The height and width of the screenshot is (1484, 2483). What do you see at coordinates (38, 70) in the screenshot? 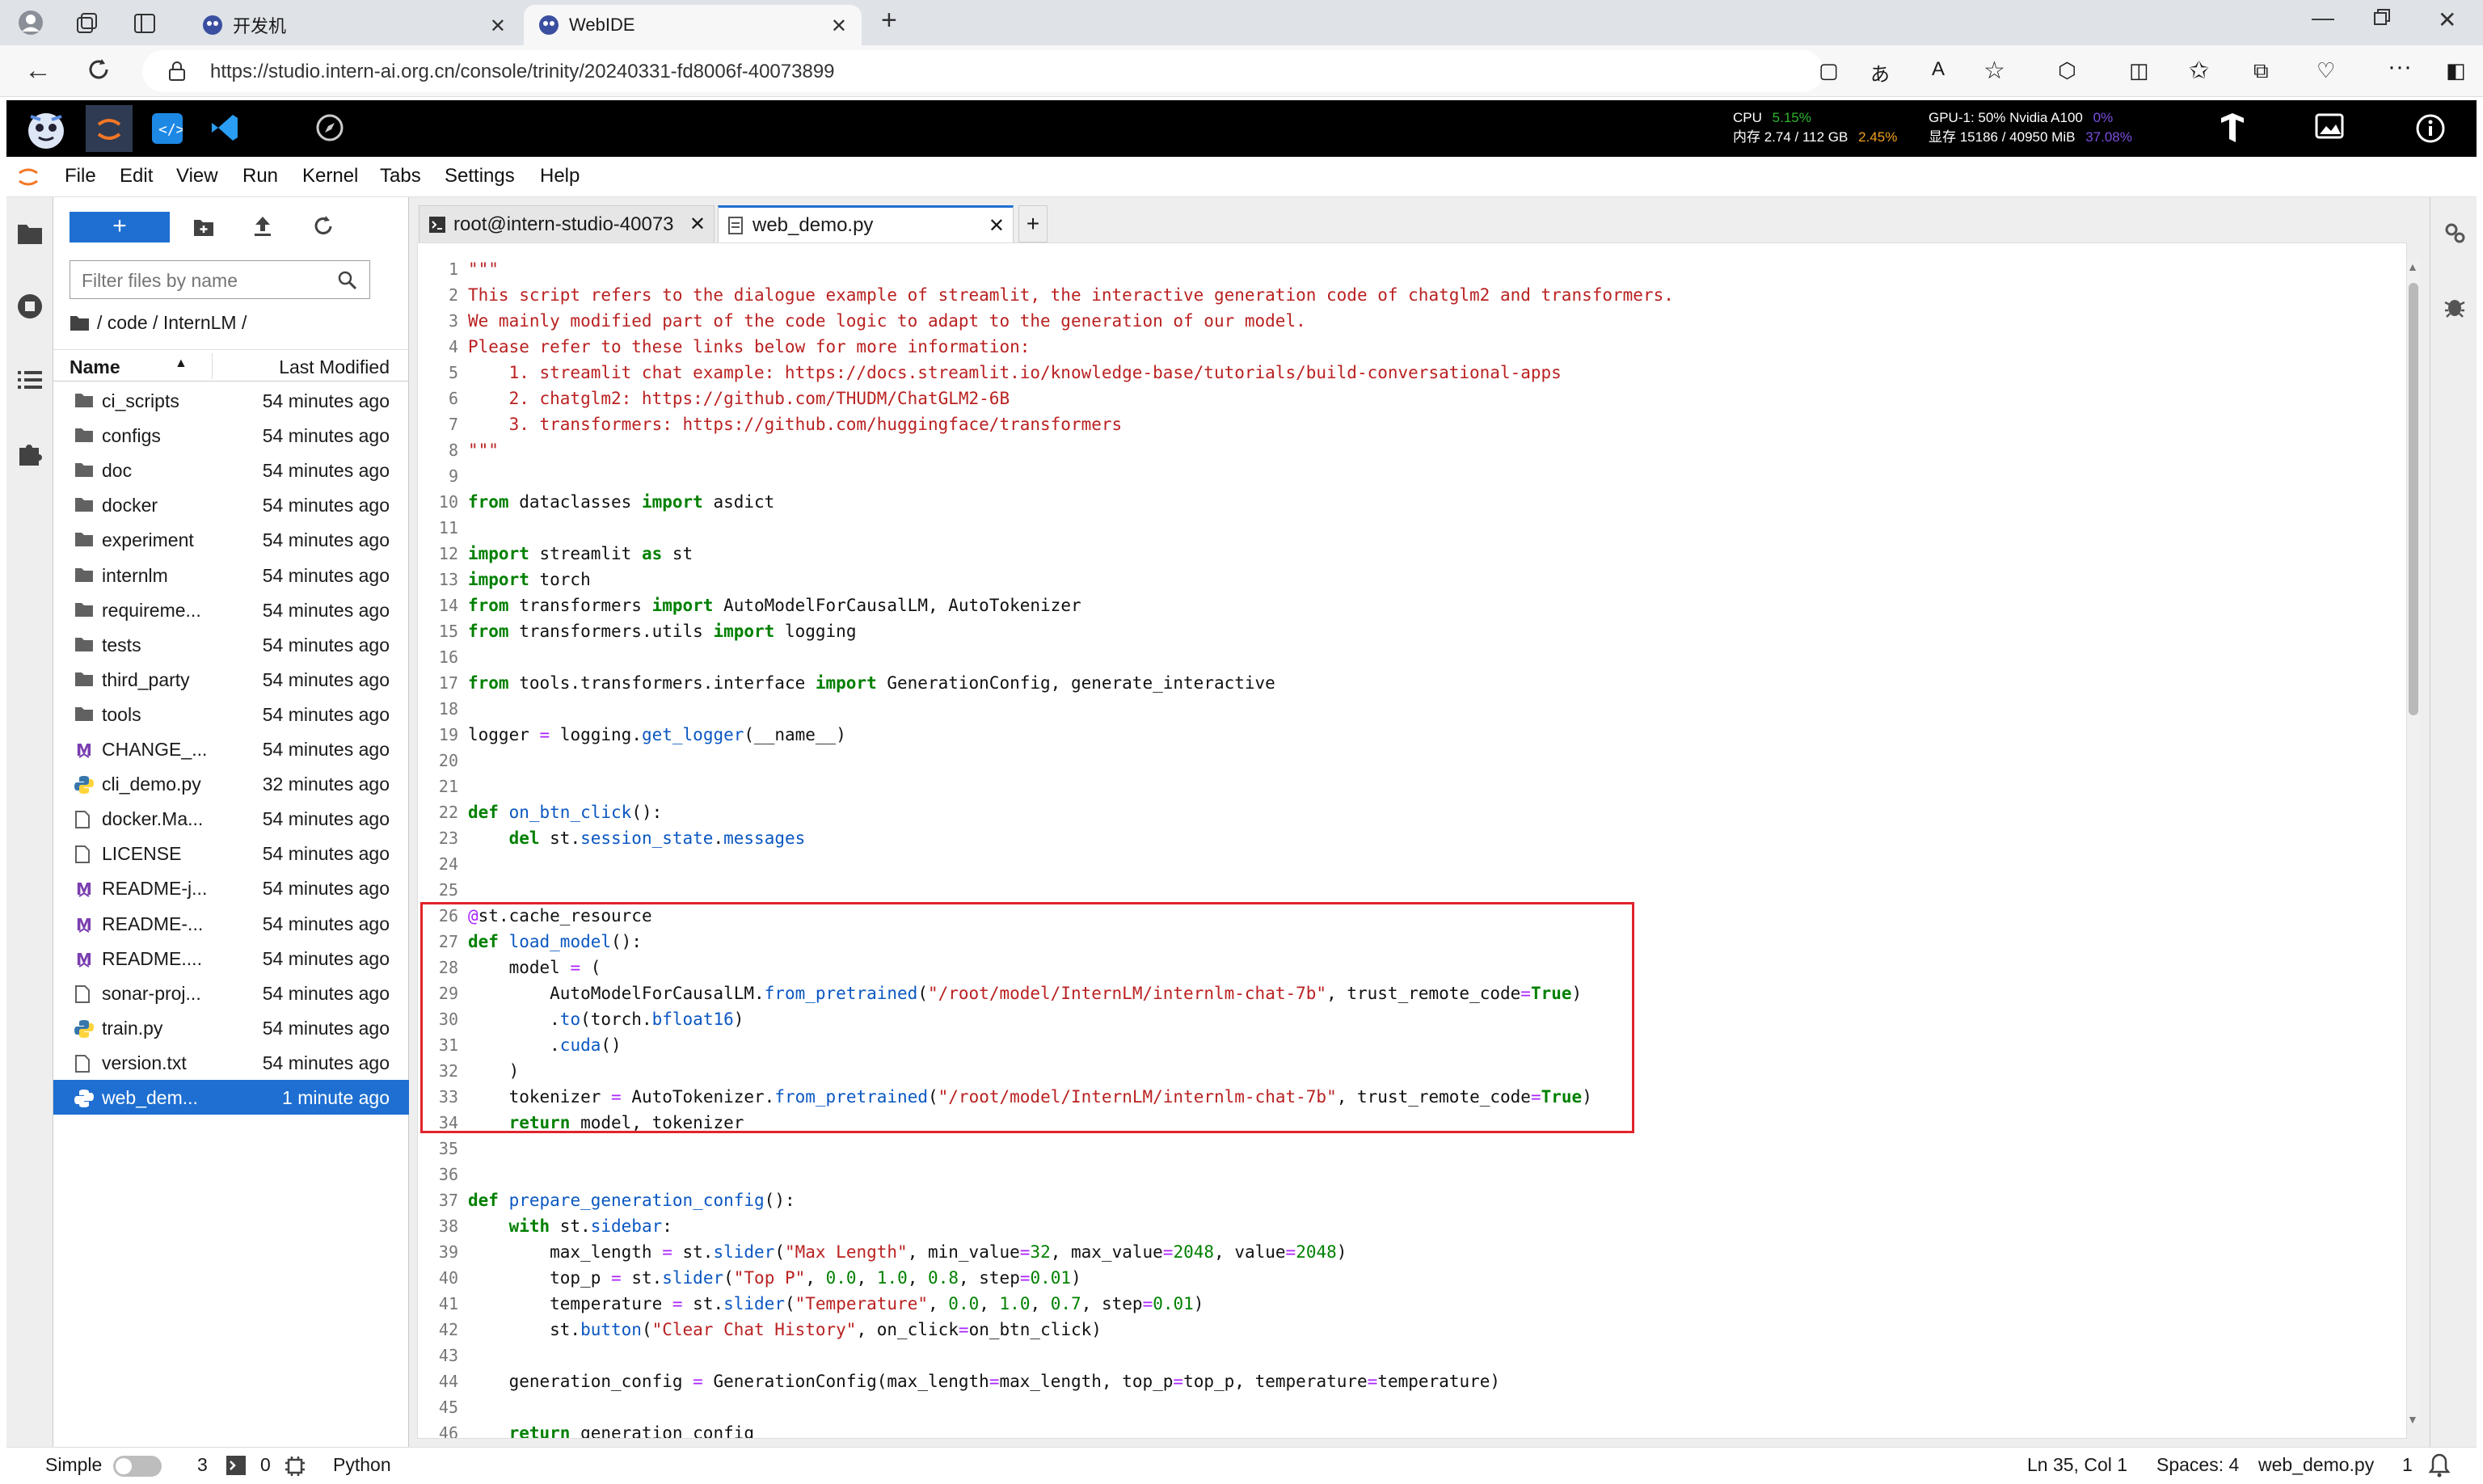
I see `back-icon: ←` at bounding box center [38, 70].